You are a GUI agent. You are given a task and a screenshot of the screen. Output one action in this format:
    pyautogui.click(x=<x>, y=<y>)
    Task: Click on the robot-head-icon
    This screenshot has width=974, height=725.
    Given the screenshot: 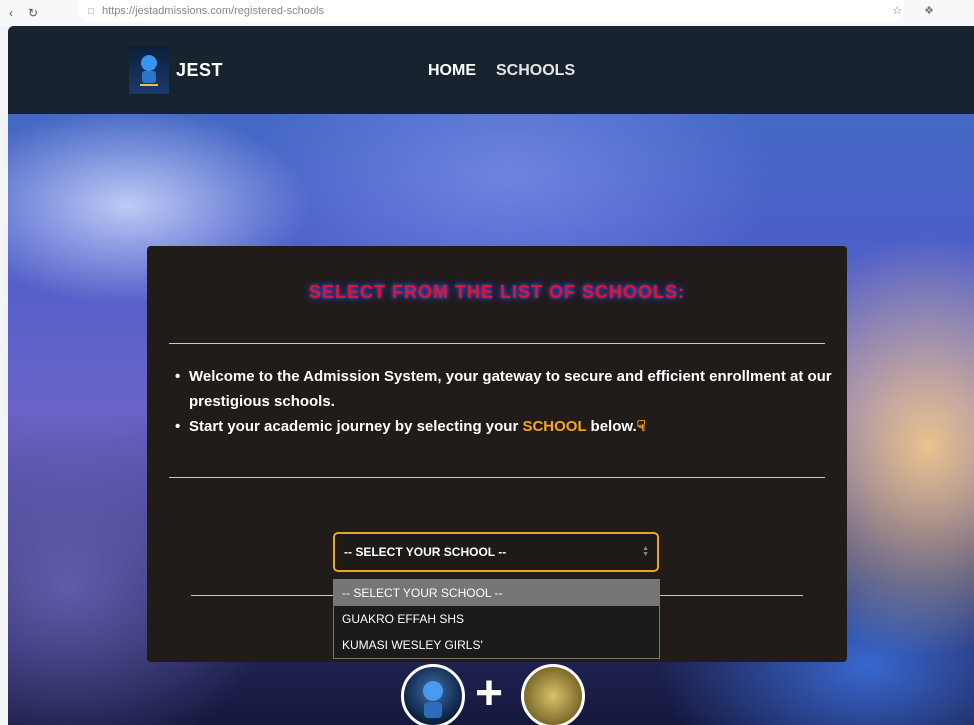 What is the action you would take?
    pyautogui.click(x=149, y=70)
    